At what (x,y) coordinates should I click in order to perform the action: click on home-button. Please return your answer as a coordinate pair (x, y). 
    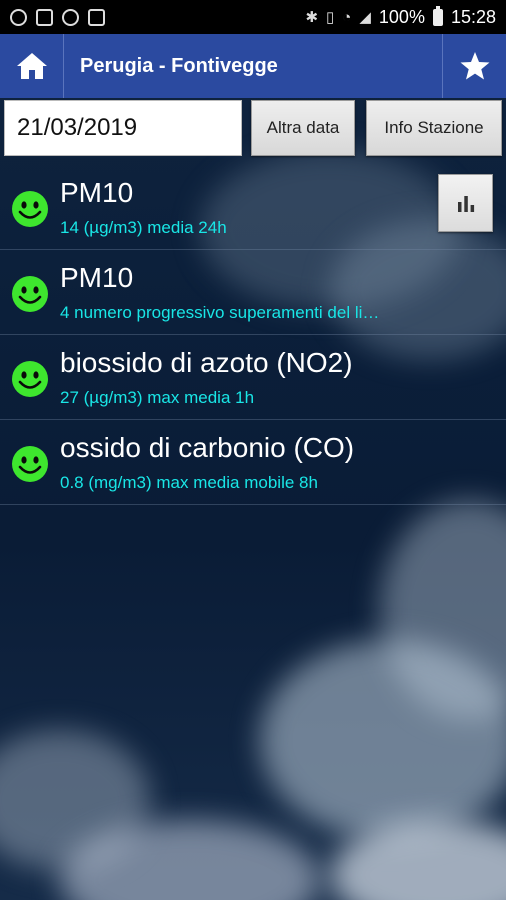
    Looking at the image, I should click on (32, 66).